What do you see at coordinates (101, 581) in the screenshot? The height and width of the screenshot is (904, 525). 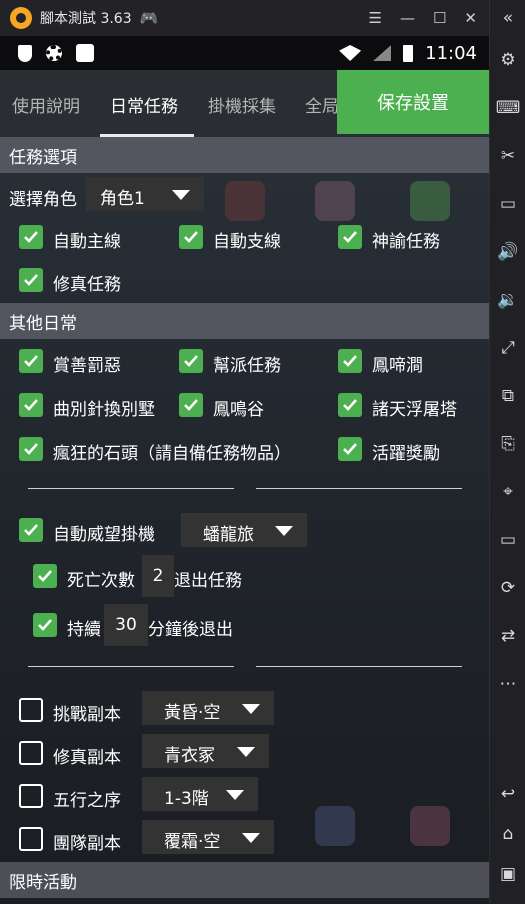 I see `death-count-label: 死亡次數` at bounding box center [101, 581].